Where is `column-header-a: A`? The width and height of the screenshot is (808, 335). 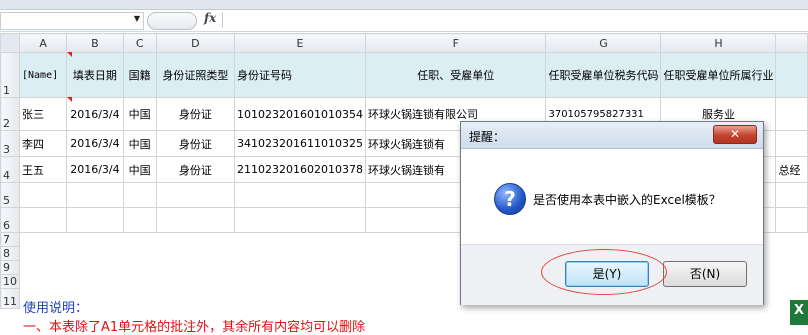 column-header-a: A is located at coordinates (43, 43).